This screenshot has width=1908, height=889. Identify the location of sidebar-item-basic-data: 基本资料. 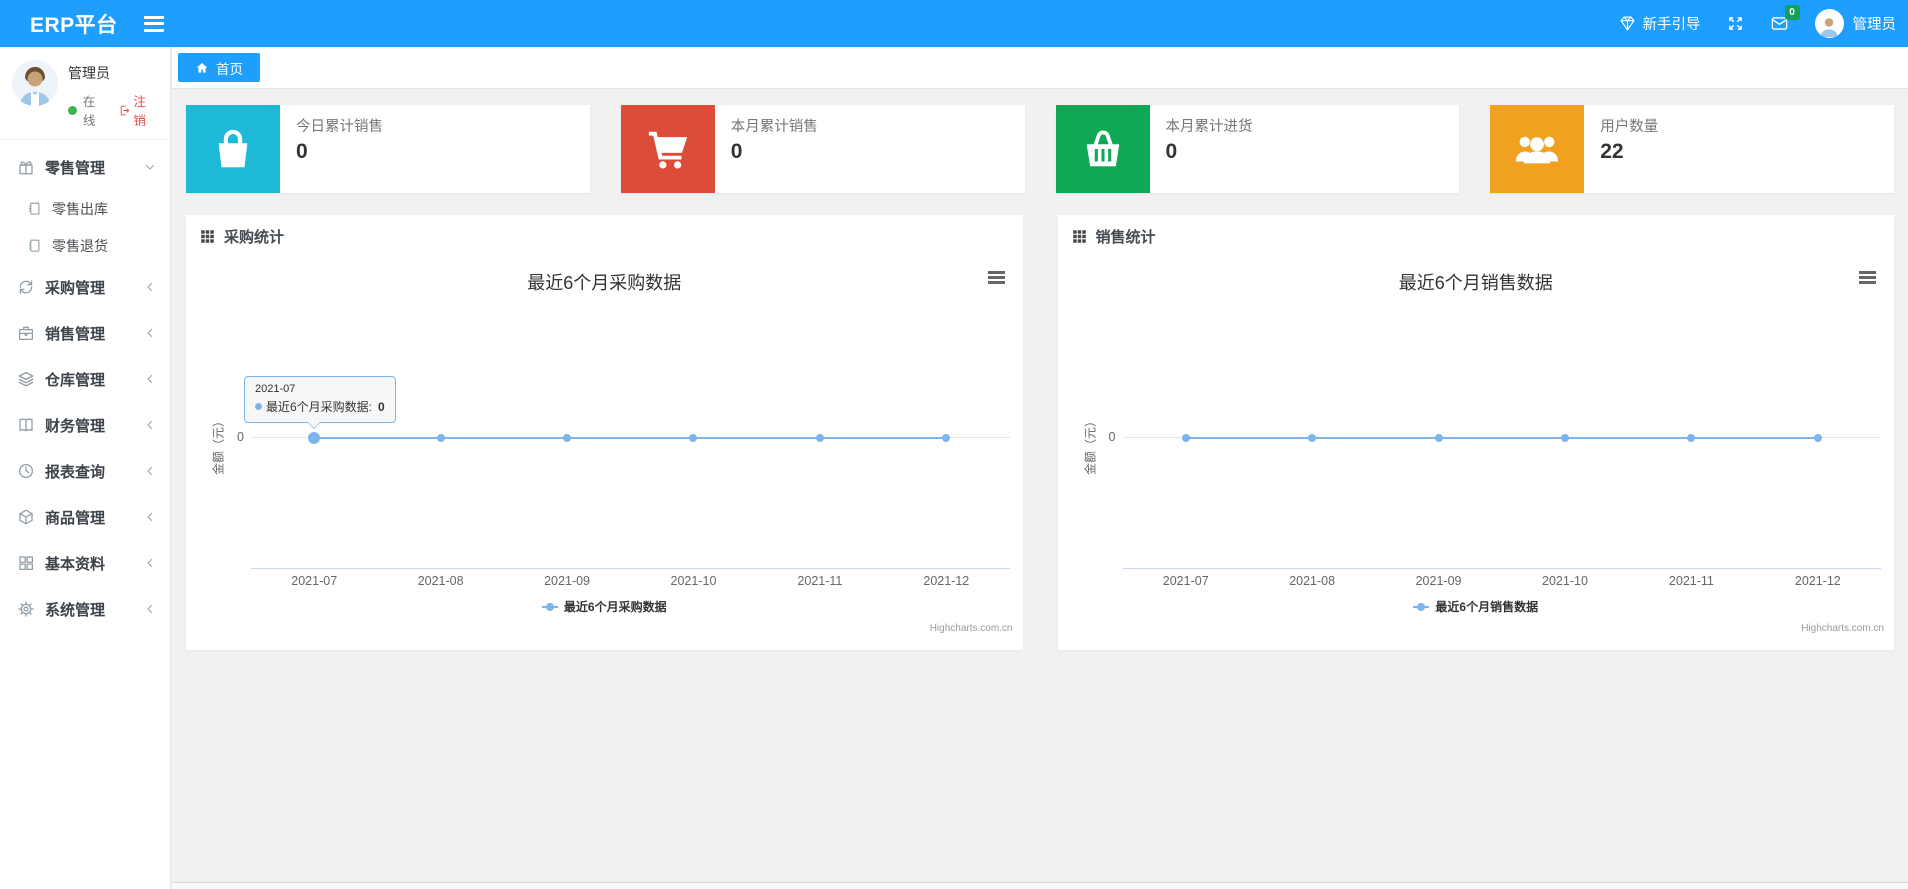
(85, 563).